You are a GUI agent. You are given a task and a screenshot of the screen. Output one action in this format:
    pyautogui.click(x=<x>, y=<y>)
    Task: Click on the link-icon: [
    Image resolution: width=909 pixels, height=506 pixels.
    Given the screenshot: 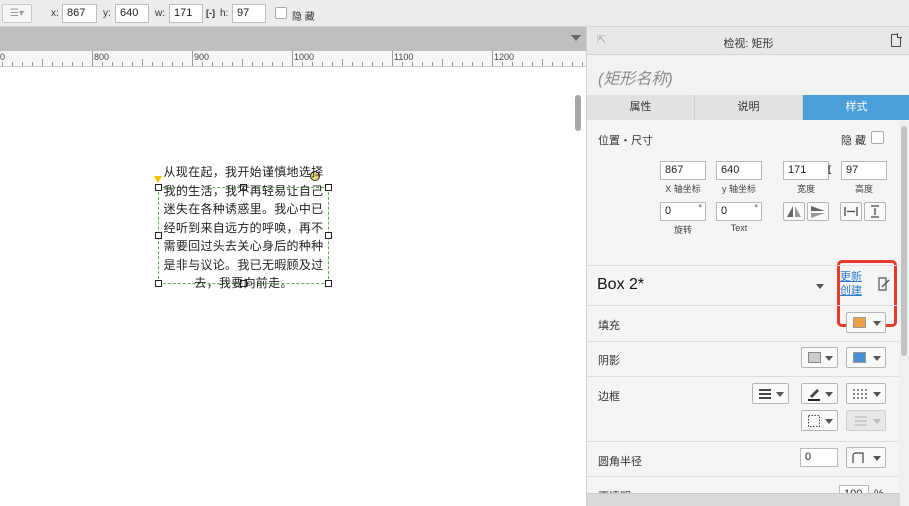 What is the action you would take?
    pyautogui.click(x=829, y=169)
    